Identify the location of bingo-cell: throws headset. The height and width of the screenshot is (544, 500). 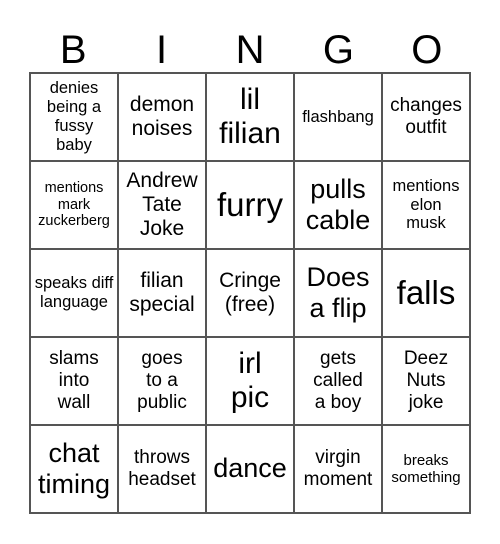
(162, 469).